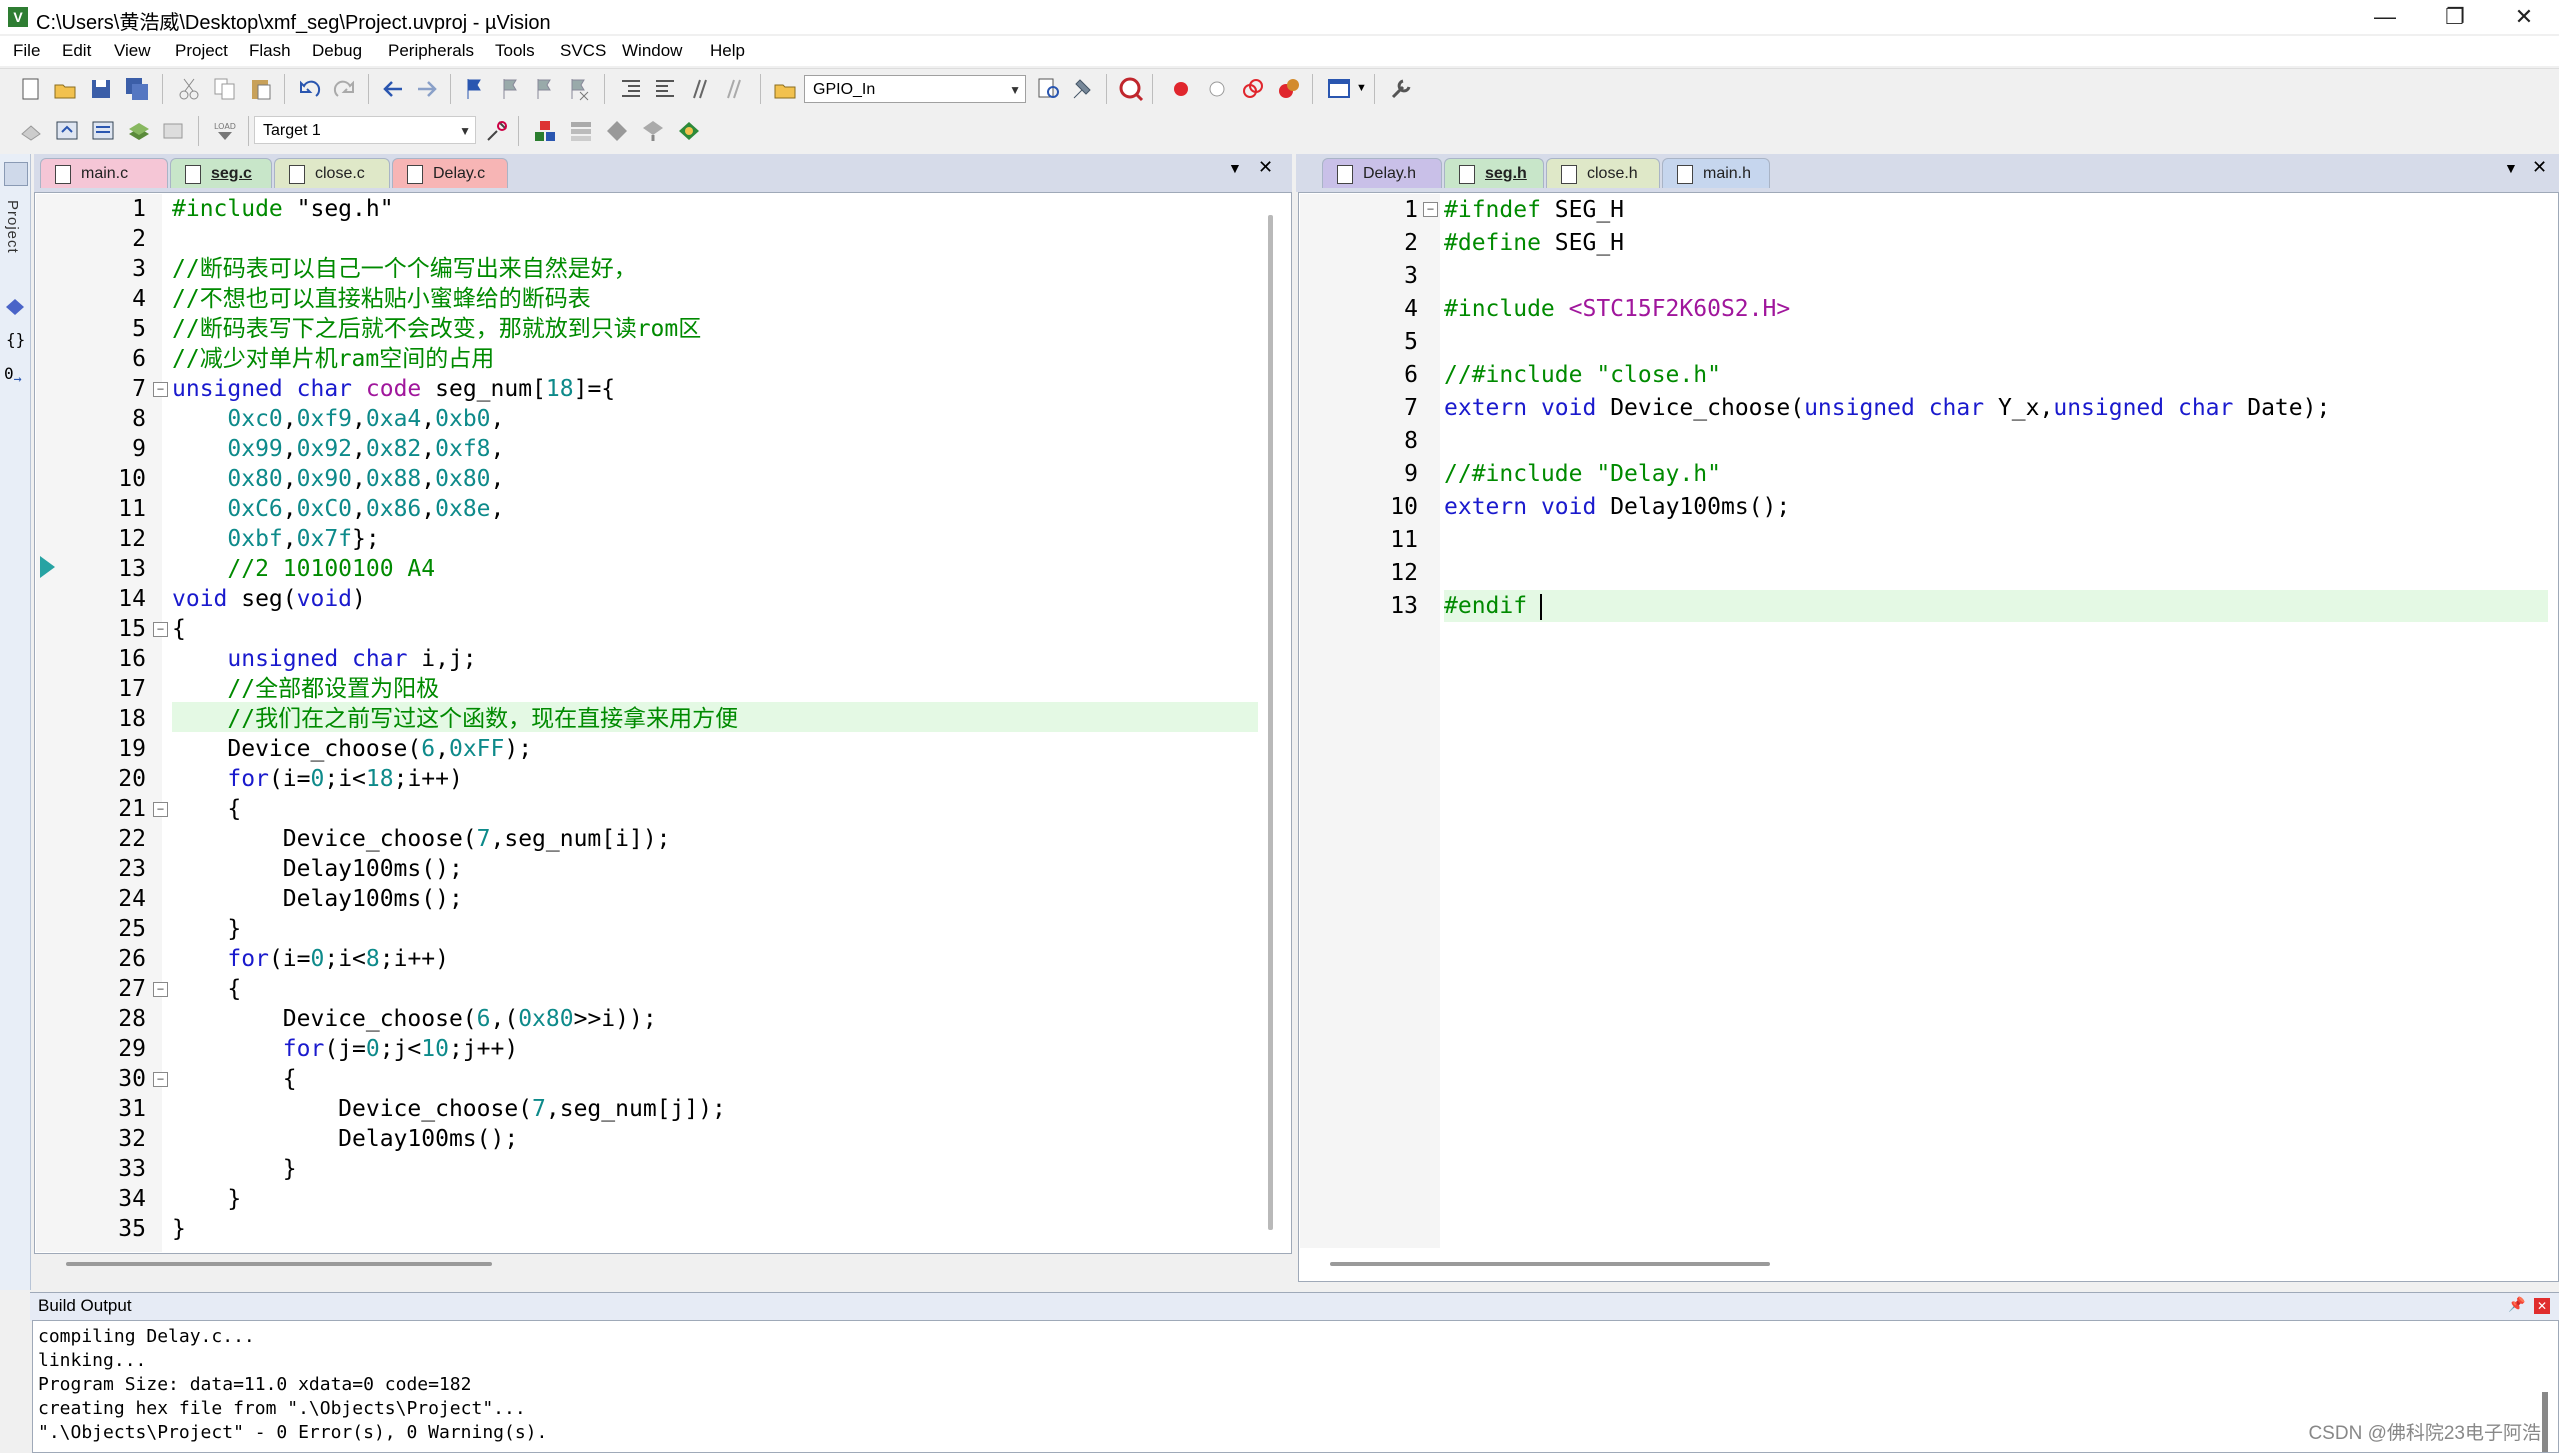 The image size is (2559, 1453). I want to click on build-output-scrollbar, so click(2545, 1422).